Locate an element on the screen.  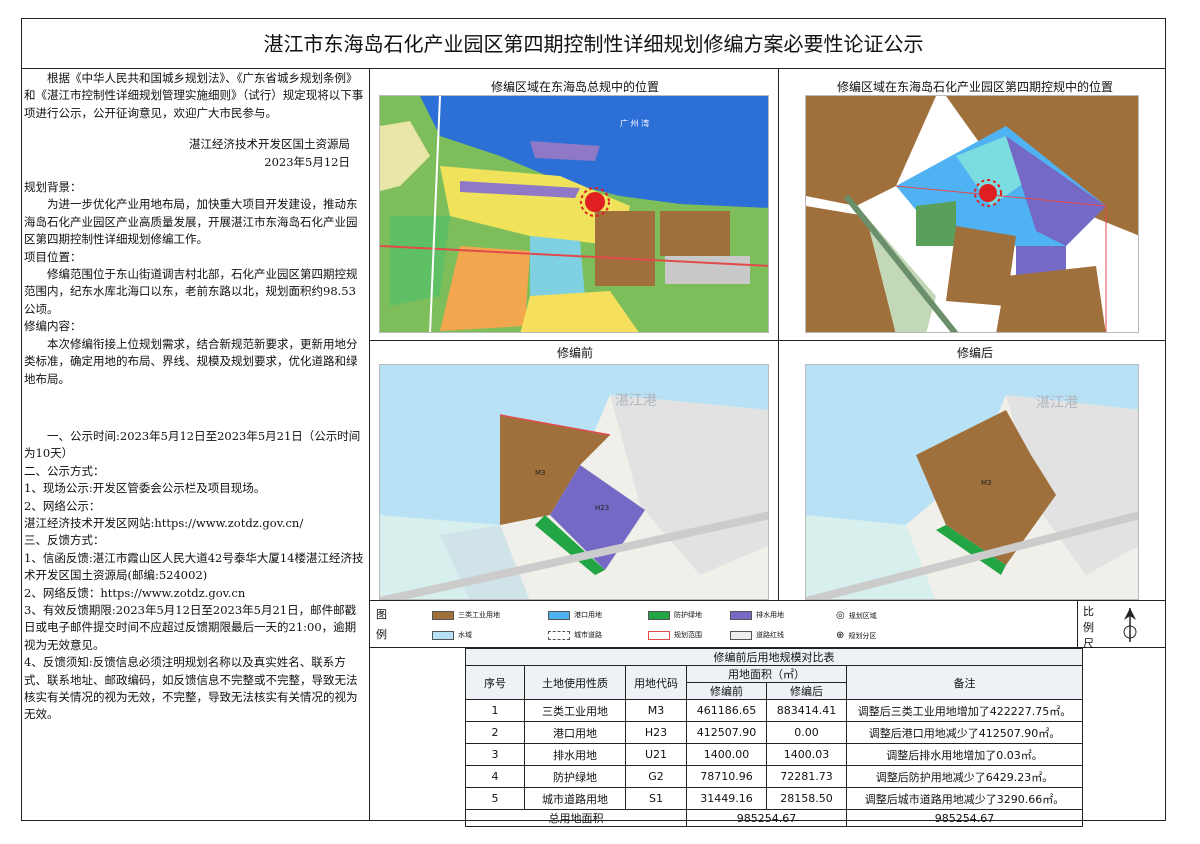
legend-item-zone: ◎ 规划区域 is located at coordinates (856, 615).